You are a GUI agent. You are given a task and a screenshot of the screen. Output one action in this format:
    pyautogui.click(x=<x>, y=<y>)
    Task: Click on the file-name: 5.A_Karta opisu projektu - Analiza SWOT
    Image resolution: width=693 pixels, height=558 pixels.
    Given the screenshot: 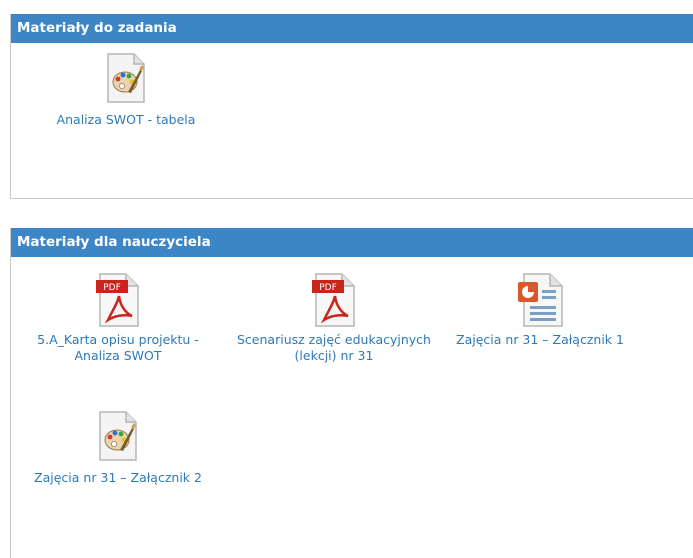 What is the action you would take?
    pyautogui.click(x=118, y=347)
    